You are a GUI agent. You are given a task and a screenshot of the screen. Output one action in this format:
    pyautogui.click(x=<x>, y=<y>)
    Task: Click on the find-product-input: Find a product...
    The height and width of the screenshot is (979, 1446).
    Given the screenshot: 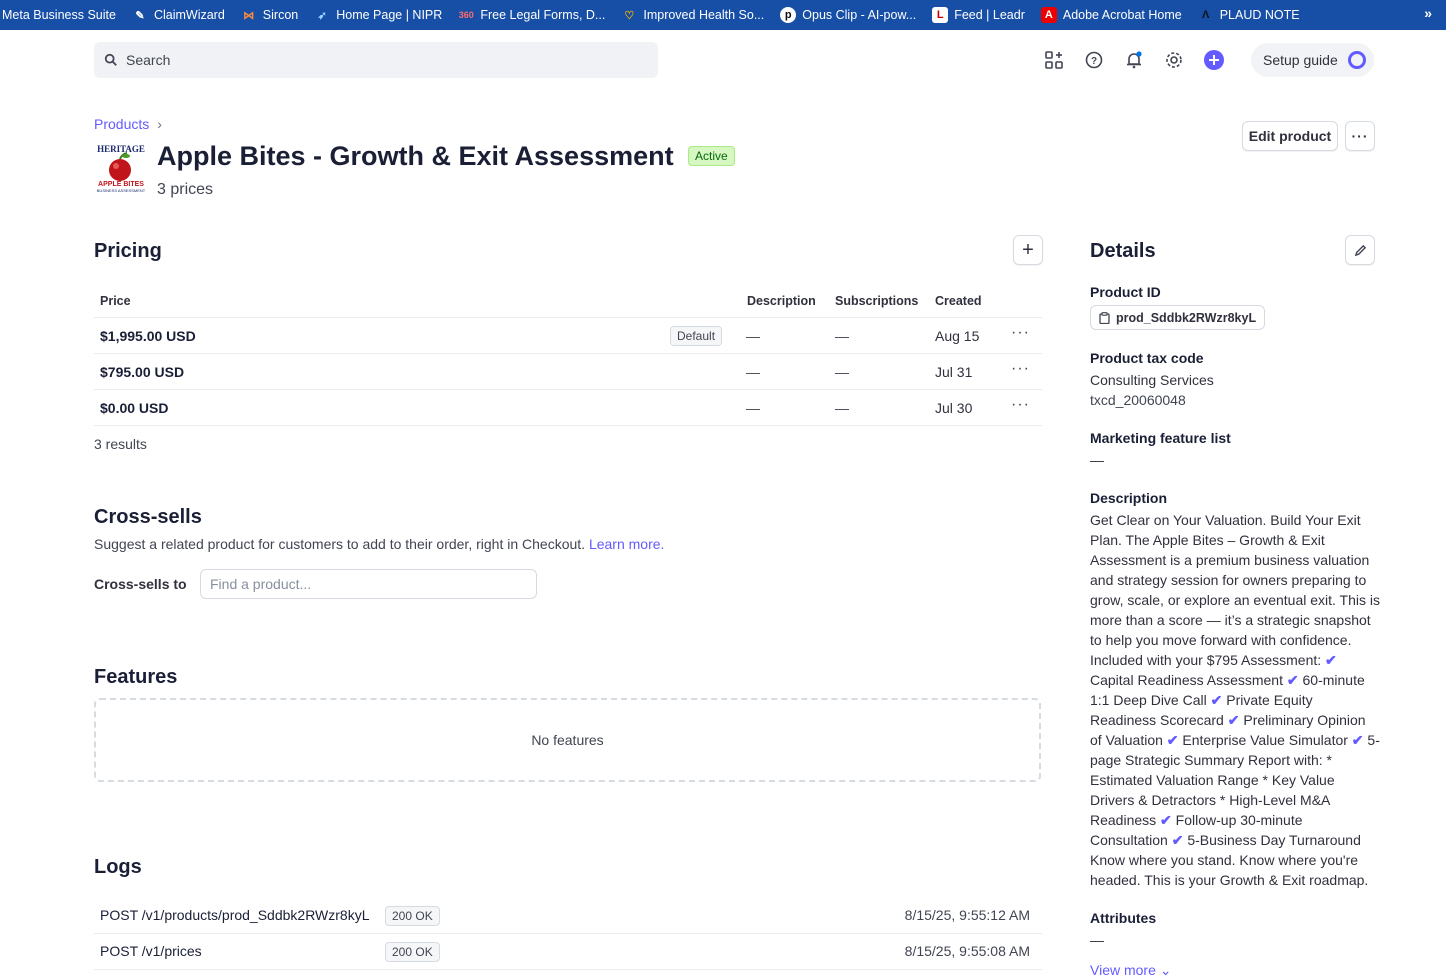 What is the action you would take?
    pyautogui.click(x=368, y=584)
    